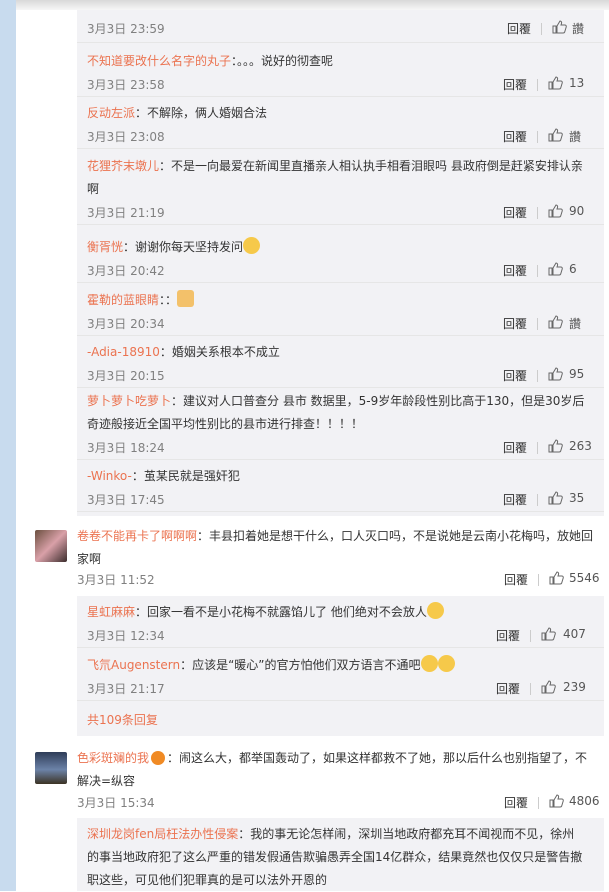  I want to click on comment-text: ：：, so click(168, 300).